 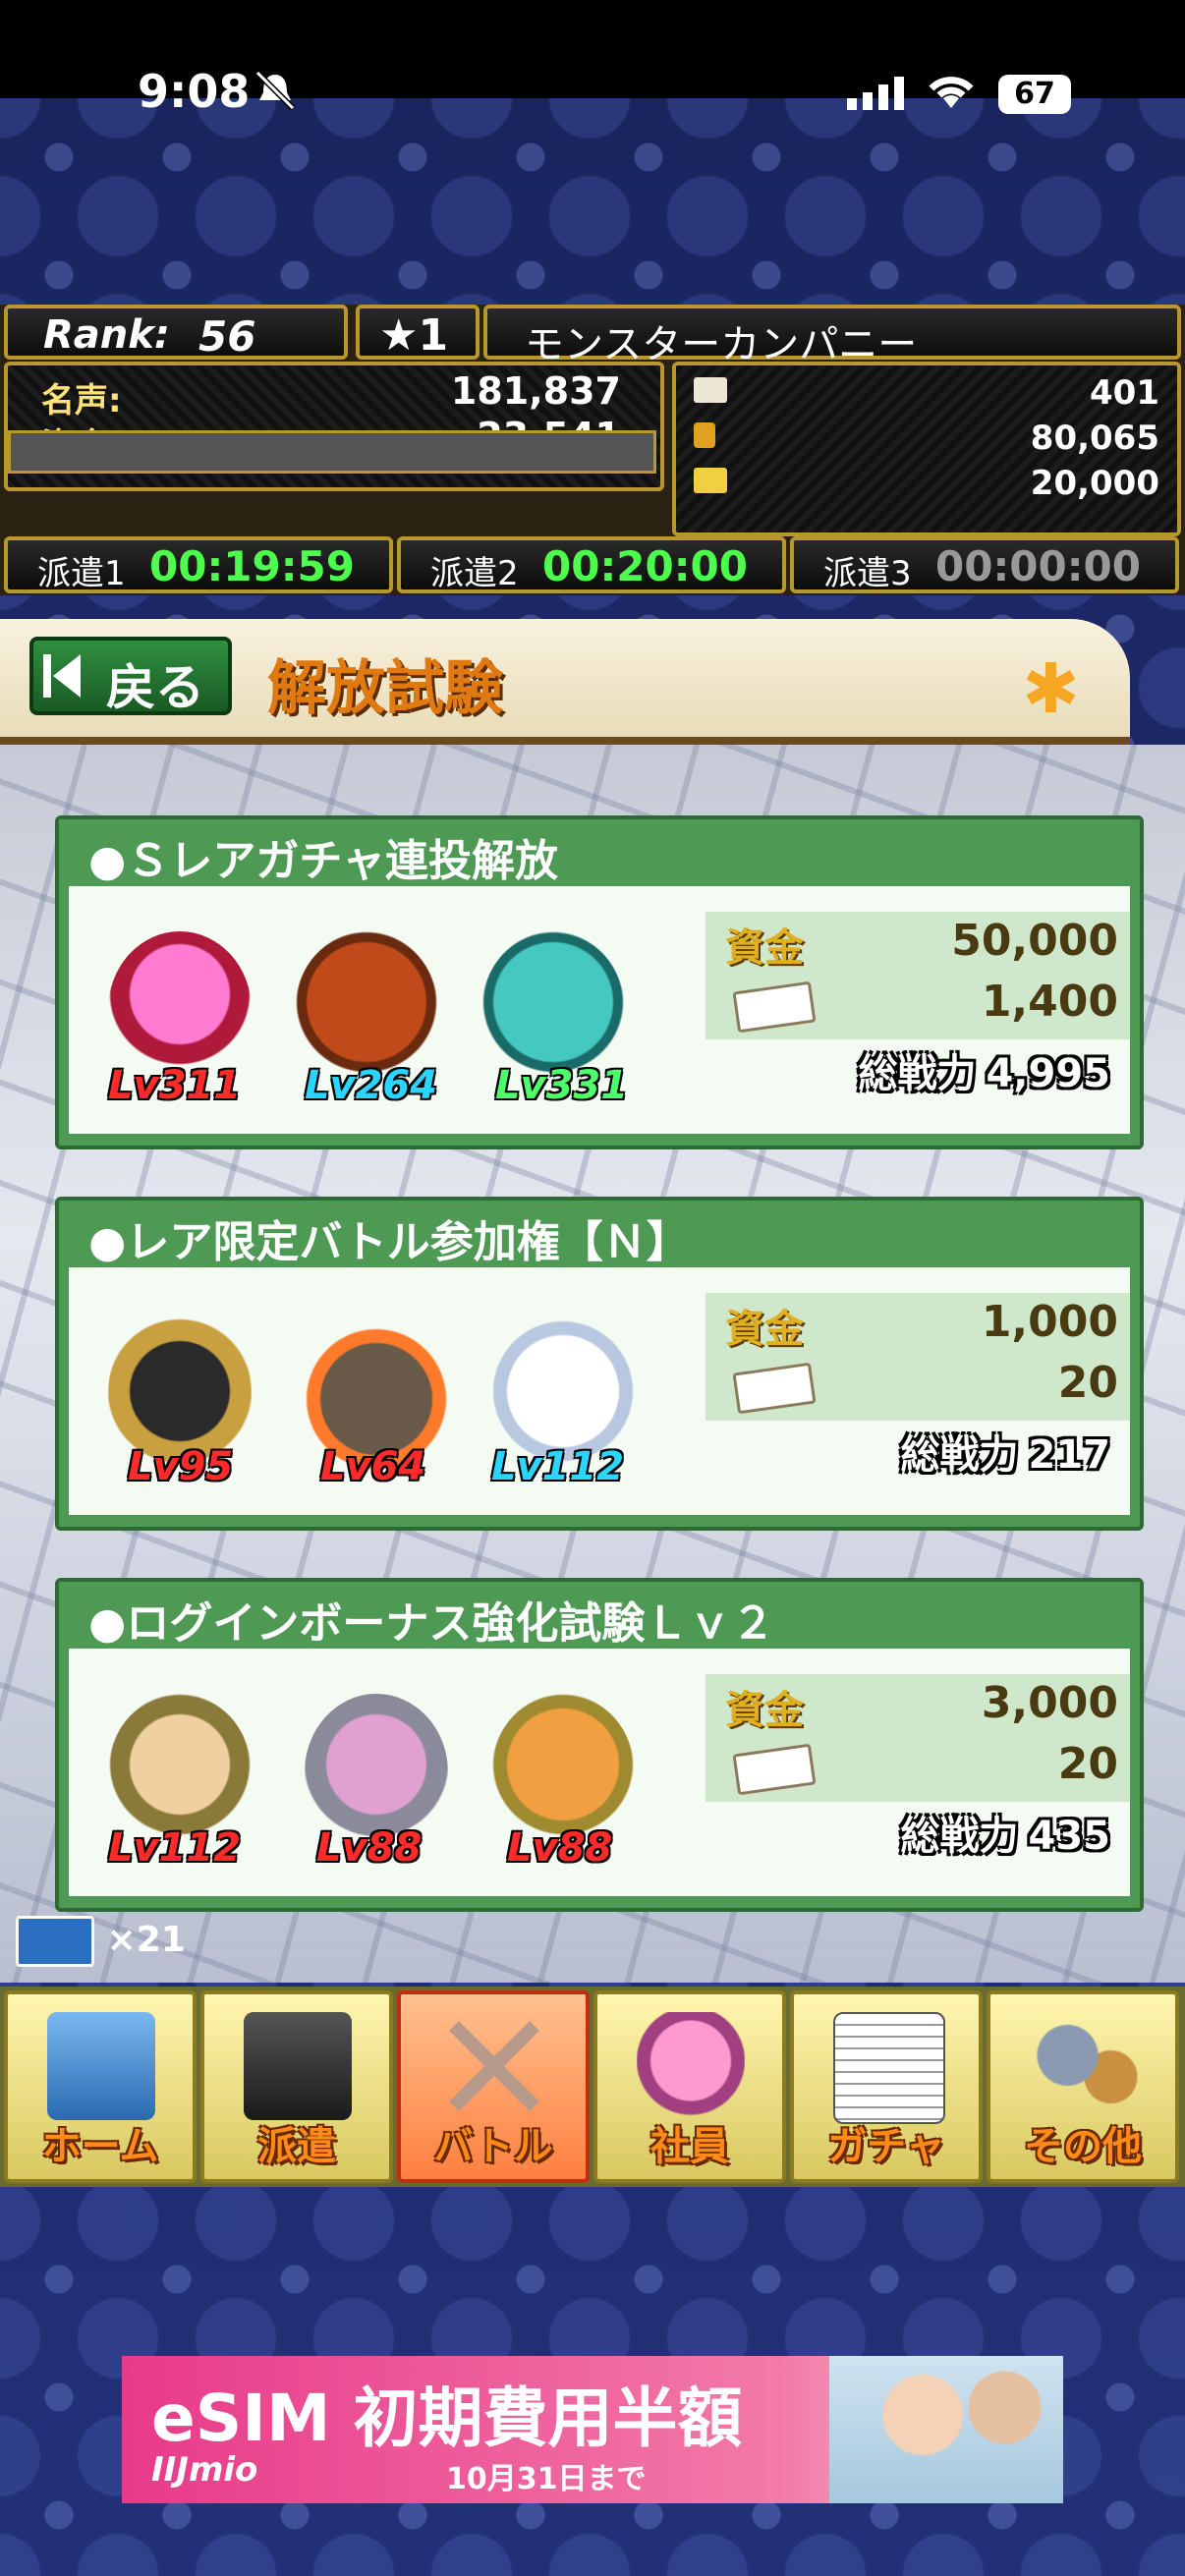 What do you see at coordinates (705, 435) in the screenshot?
I see `potion-icon` at bounding box center [705, 435].